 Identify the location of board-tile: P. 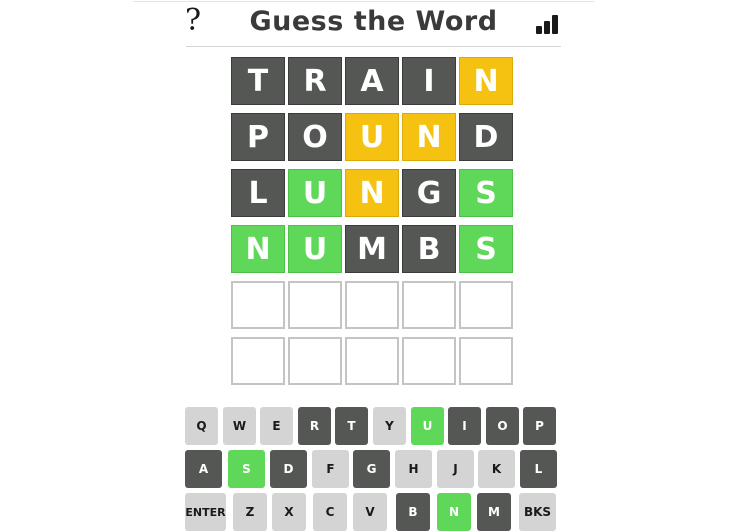
(258, 137).